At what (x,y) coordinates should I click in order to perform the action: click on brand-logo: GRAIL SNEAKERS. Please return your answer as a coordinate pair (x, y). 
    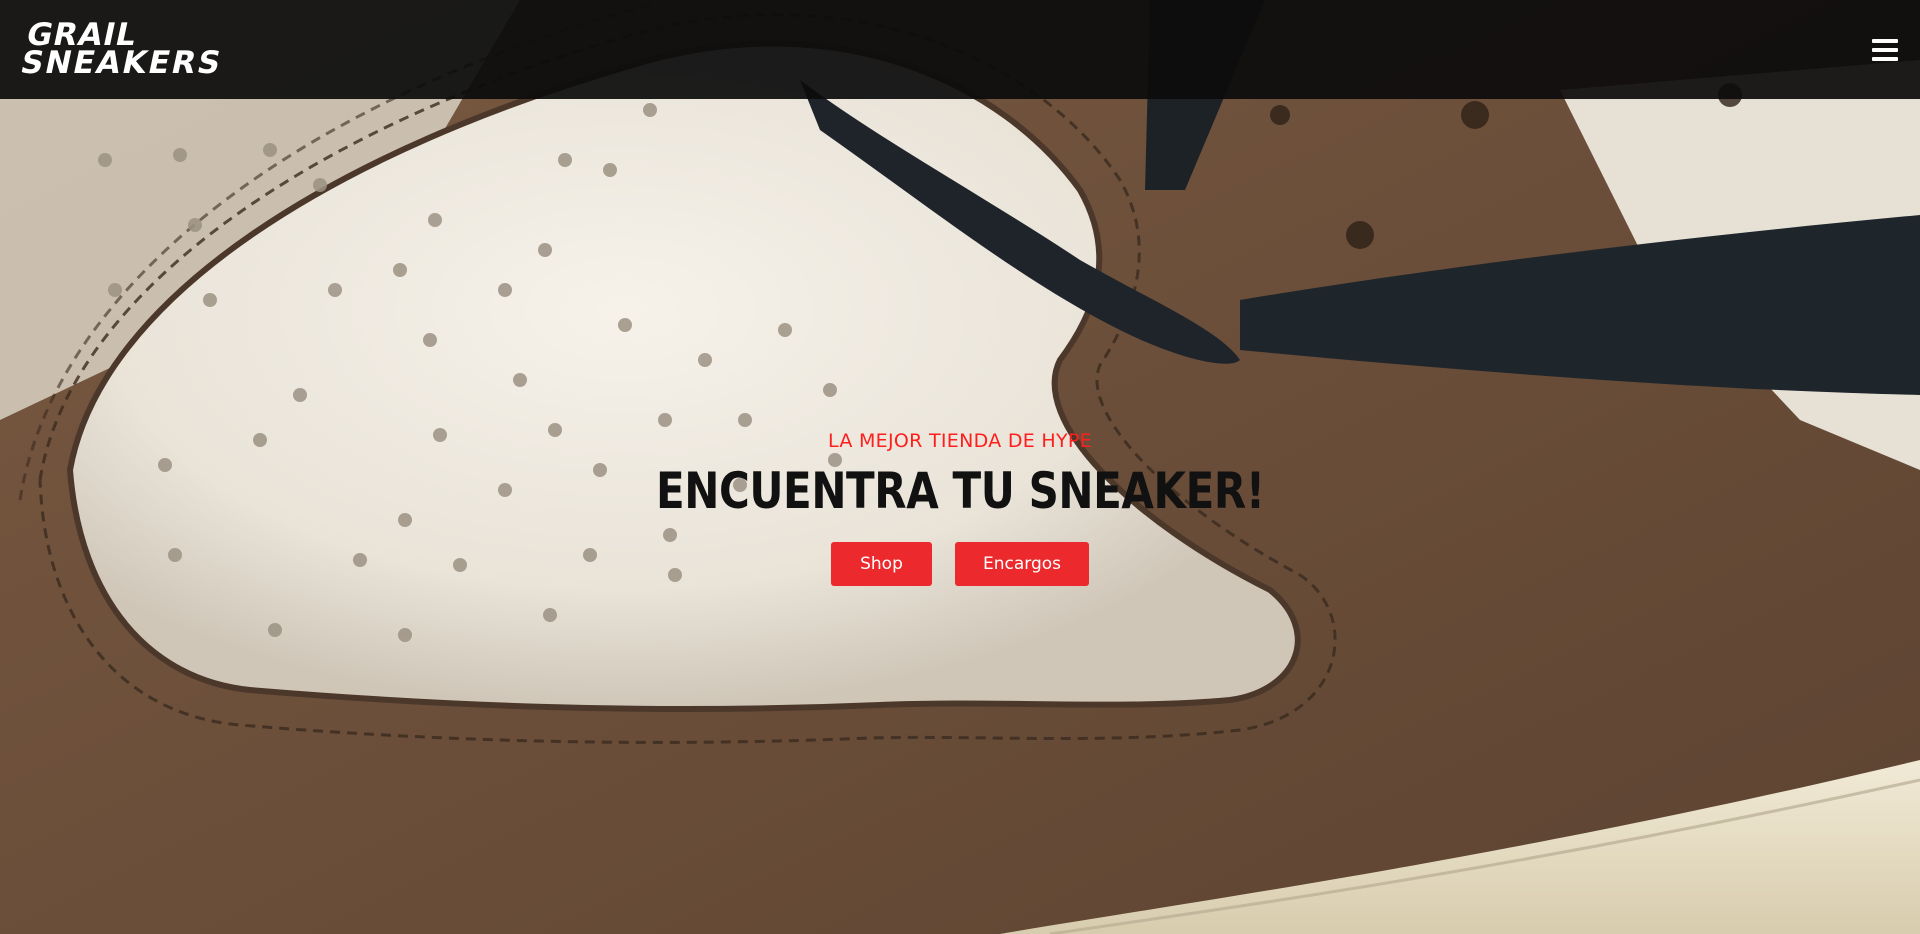
    Looking at the image, I should click on (124, 49).